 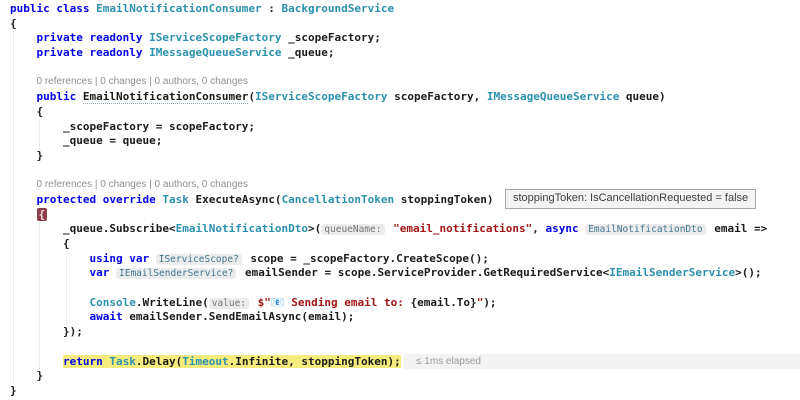 I want to click on code-token: public, so click(x=59, y=97).